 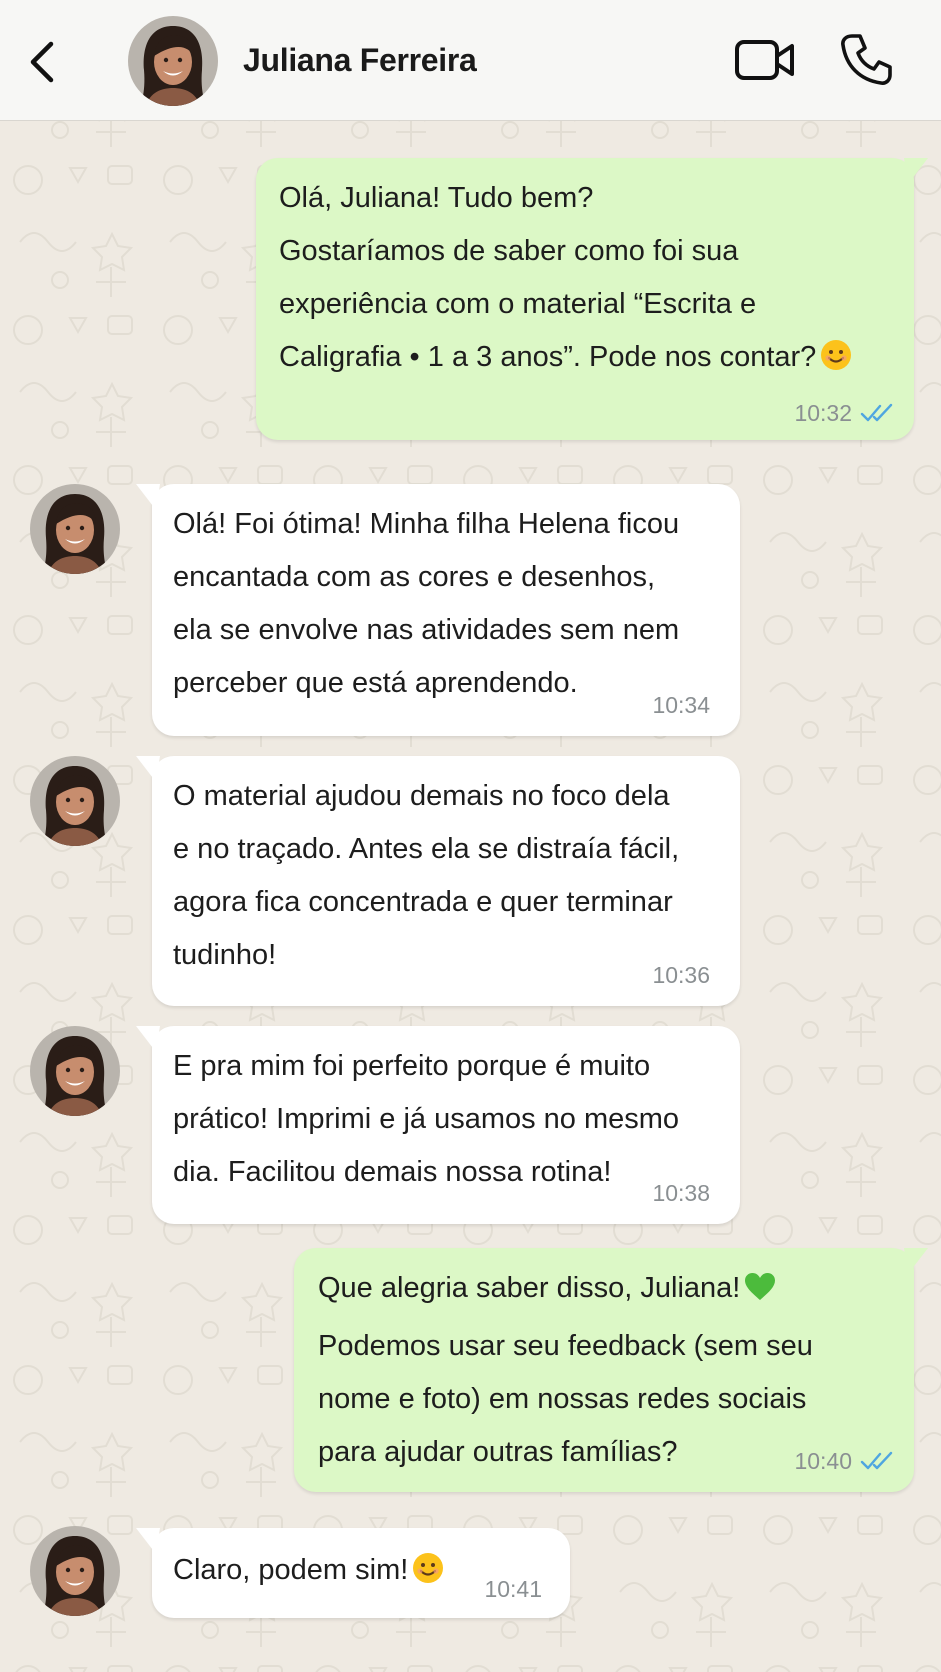 I want to click on message-time: 10:36, so click(x=681, y=975).